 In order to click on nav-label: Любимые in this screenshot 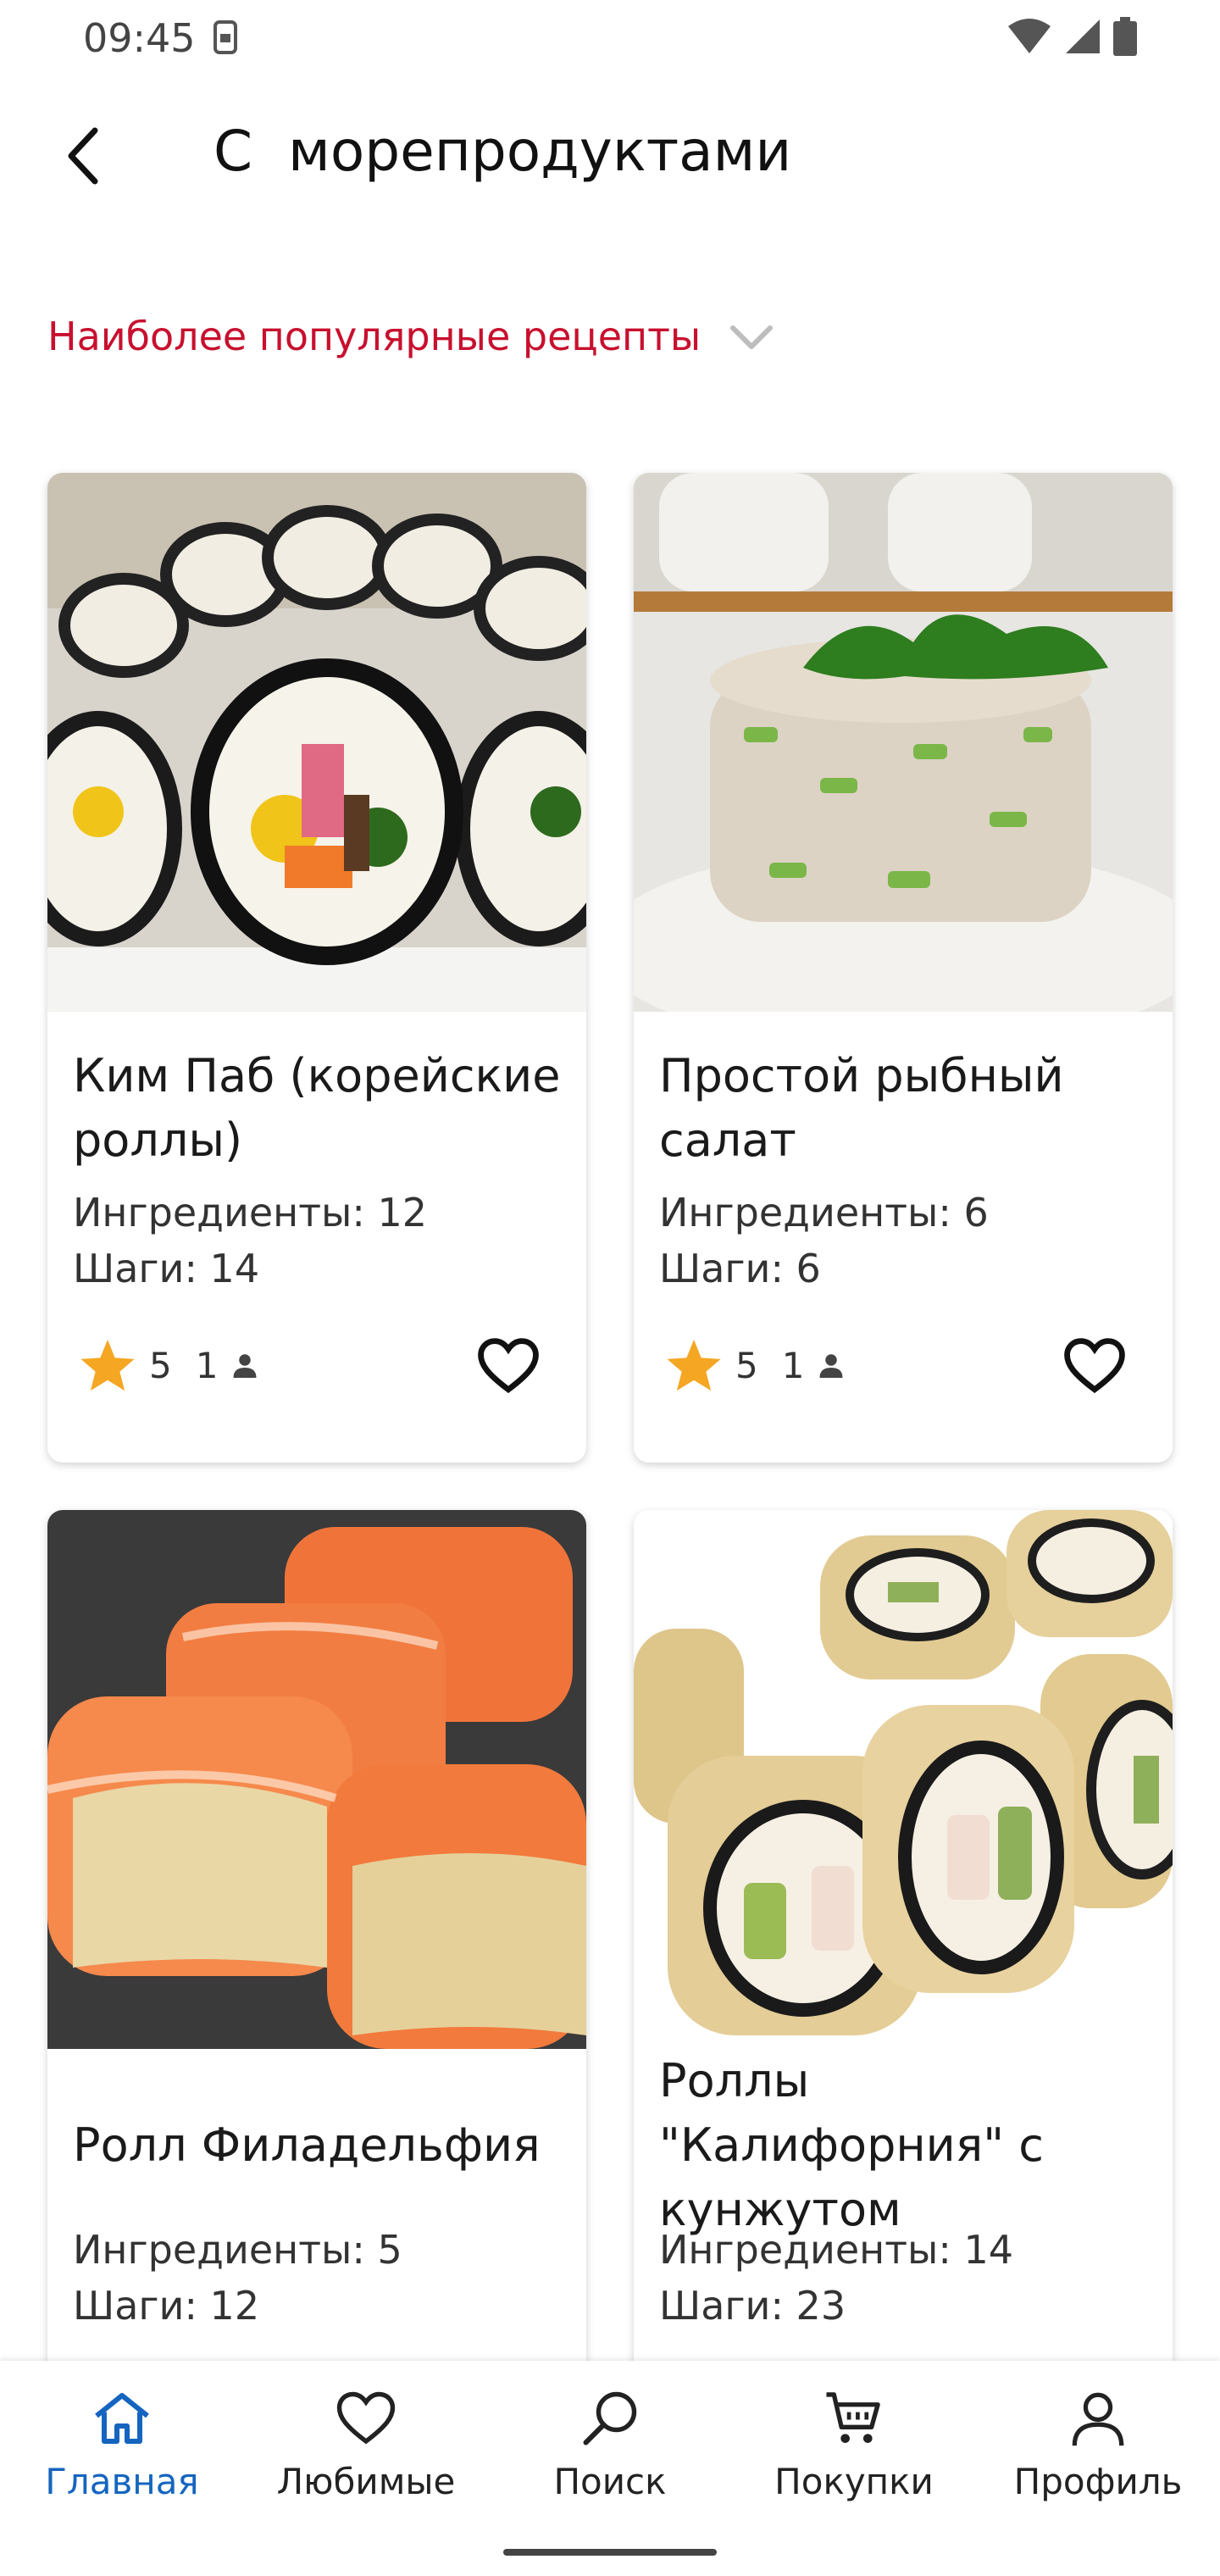, I will do `click(366, 2481)`.